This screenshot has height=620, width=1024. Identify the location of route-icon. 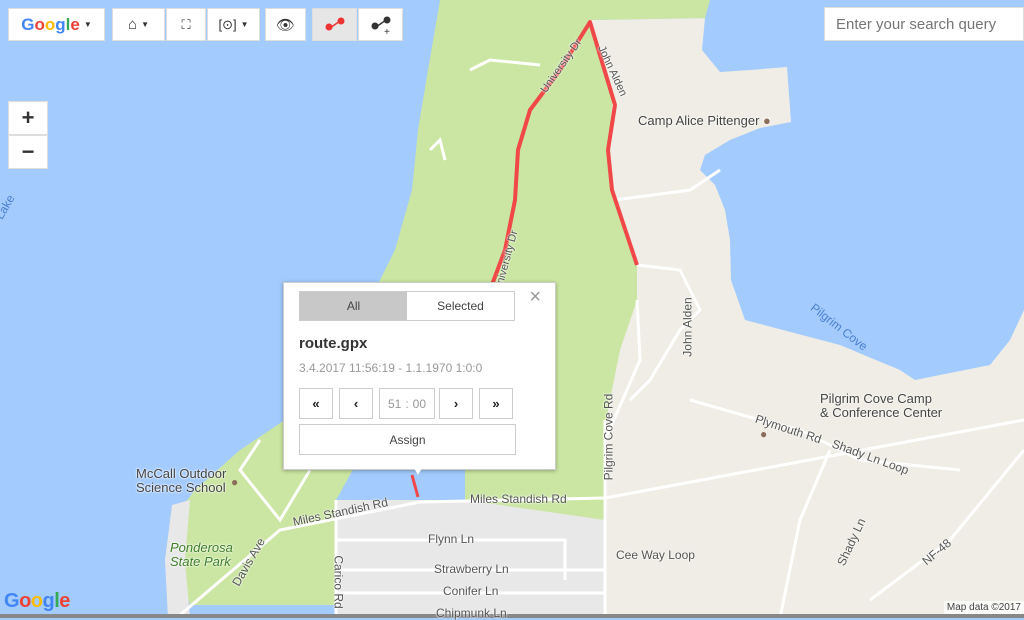
(334, 23).